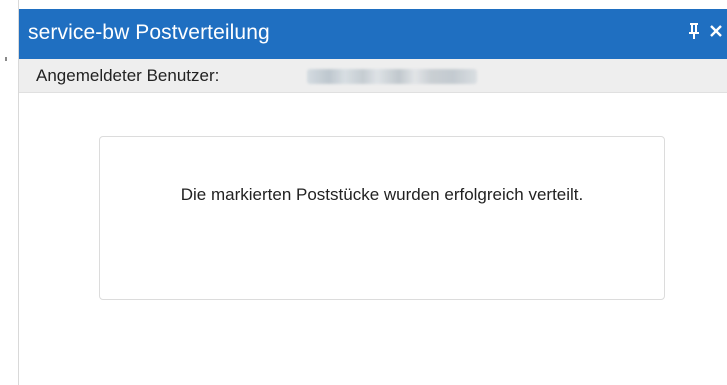 This screenshot has height=385, width=727. What do you see at coordinates (9, 192) in the screenshot?
I see `left-edge` at bounding box center [9, 192].